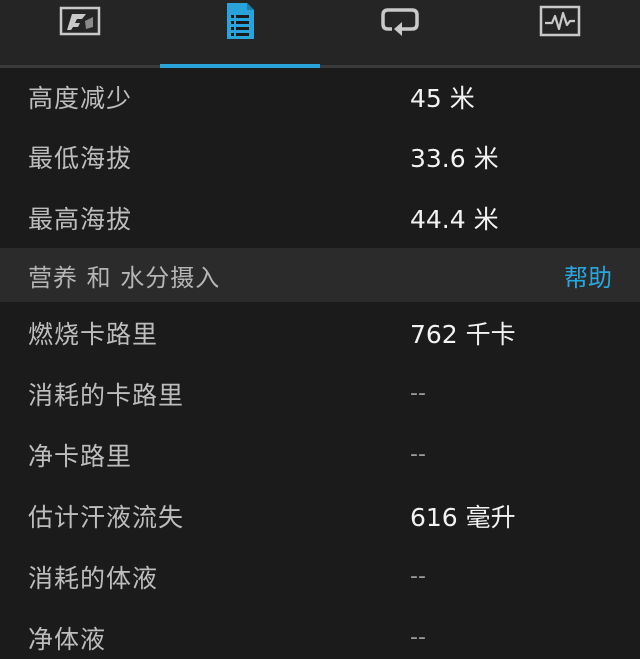  What do you see at coordinates (80, 21) in the screenshot?
I see `map-icon` at bounding box center [80, 21].